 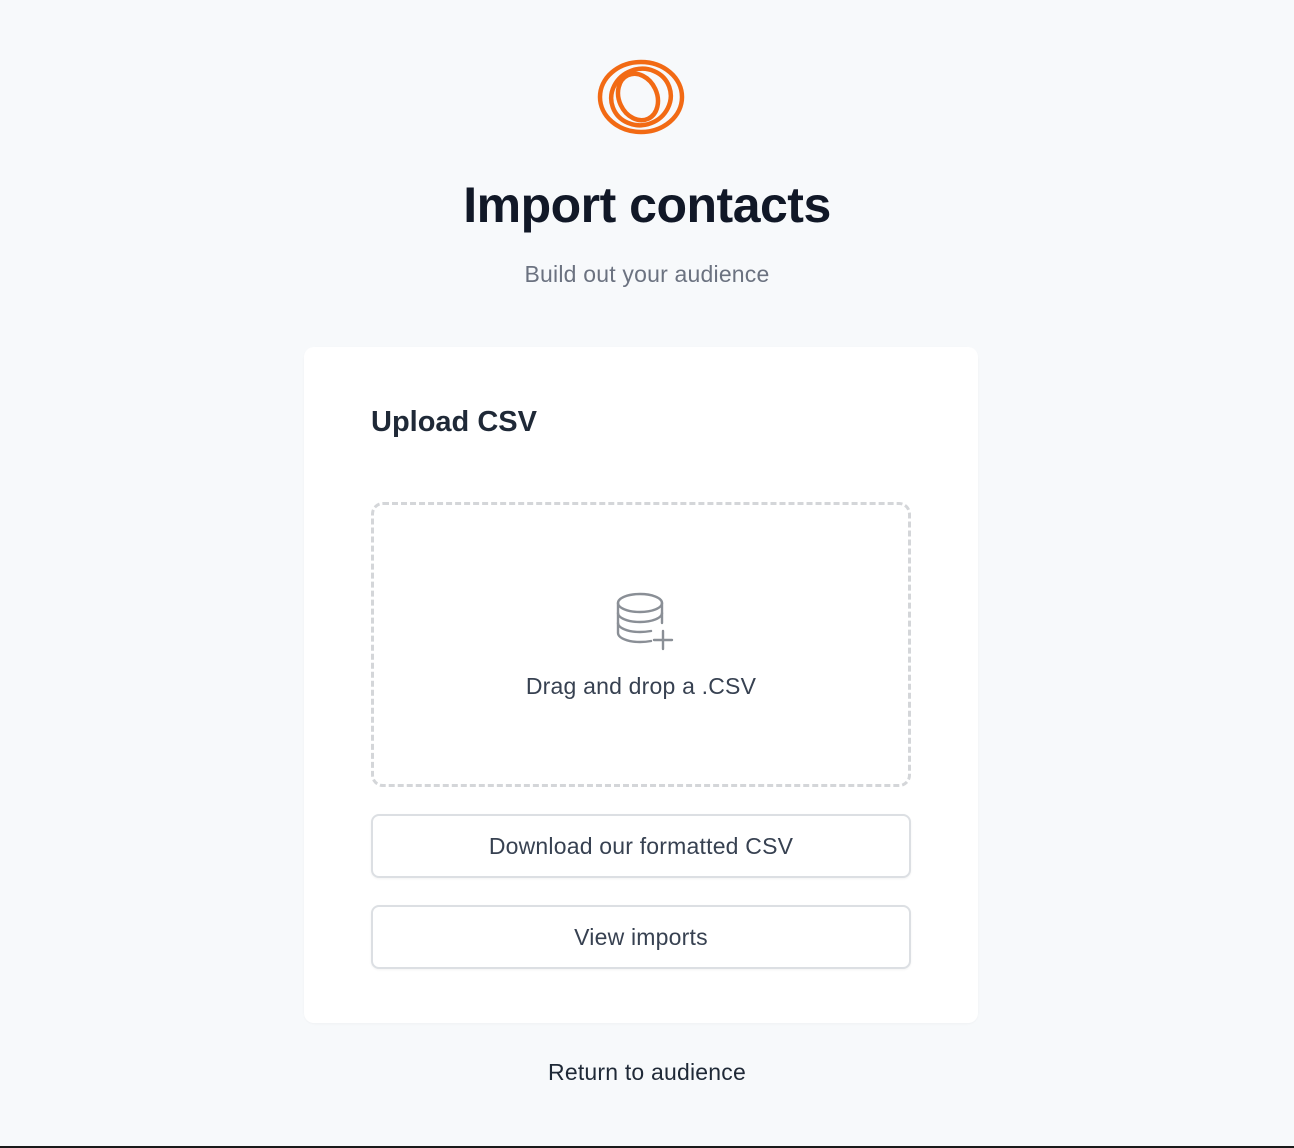 I want to click on return-to-audience-link: Return to audience, so click(x=647, y=1072).